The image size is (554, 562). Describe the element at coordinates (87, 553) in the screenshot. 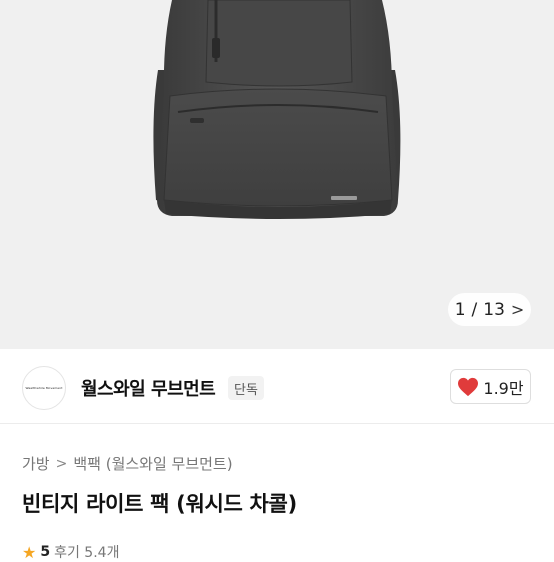

I see `review-count: 후기 5.4개` at that location.